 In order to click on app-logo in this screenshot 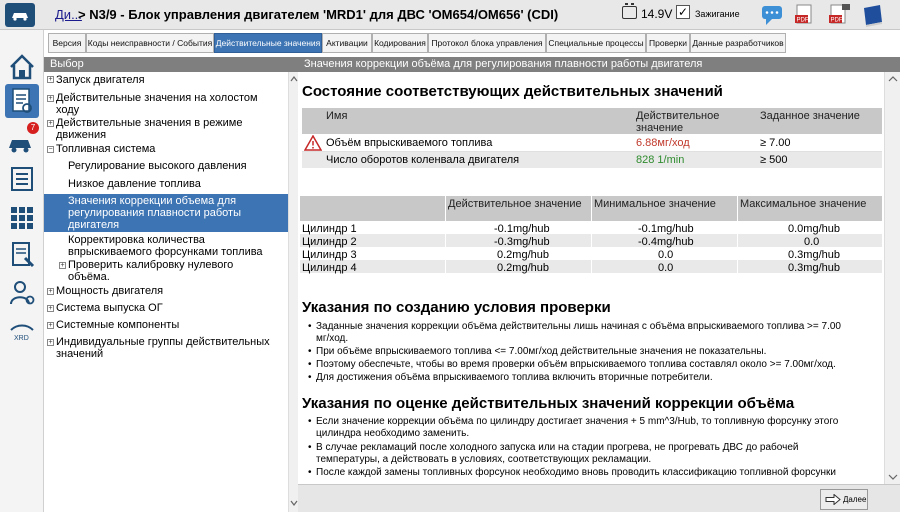, I will do `click(20, 15)`.